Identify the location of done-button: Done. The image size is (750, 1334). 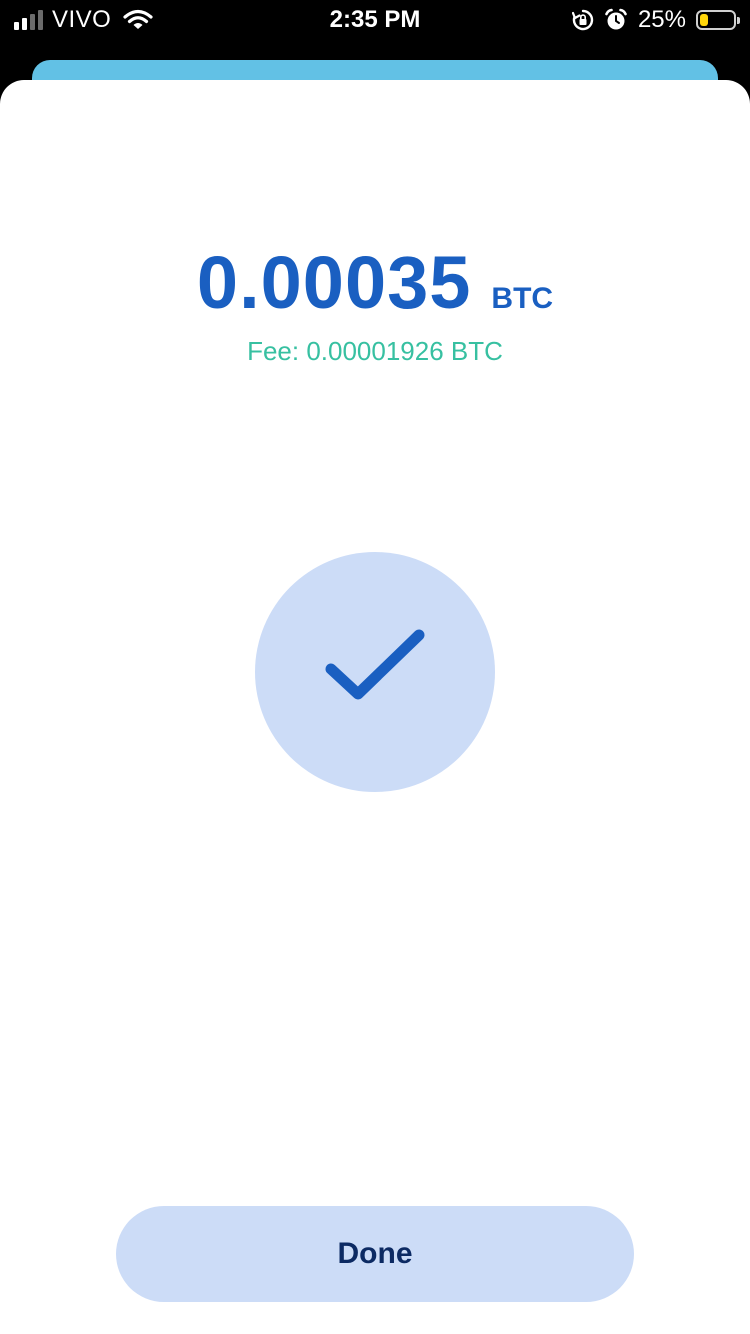
(375, 1254).